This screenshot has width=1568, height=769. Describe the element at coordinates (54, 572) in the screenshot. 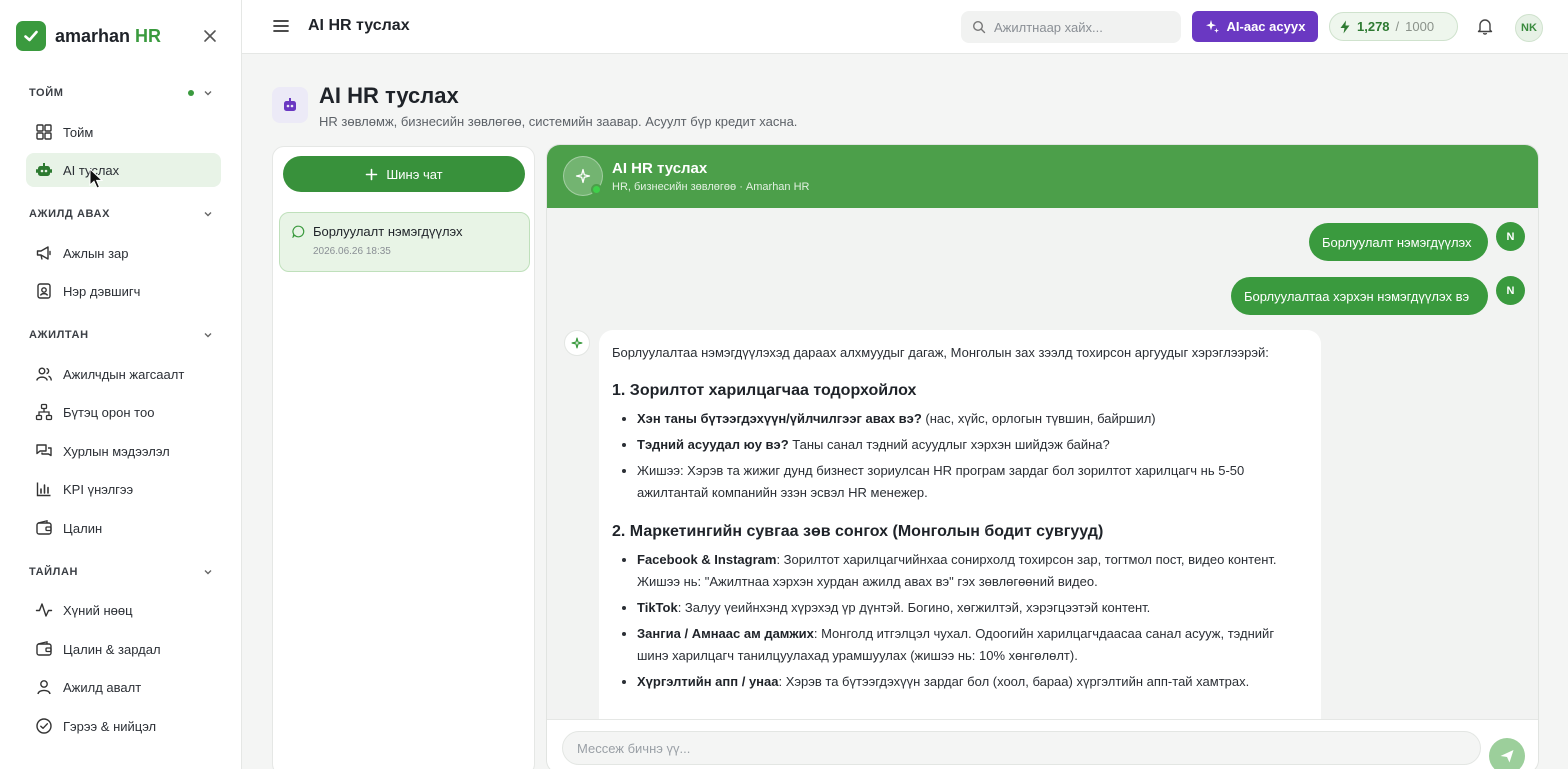

I see `section-label: ТАЙЛАН` at that location.